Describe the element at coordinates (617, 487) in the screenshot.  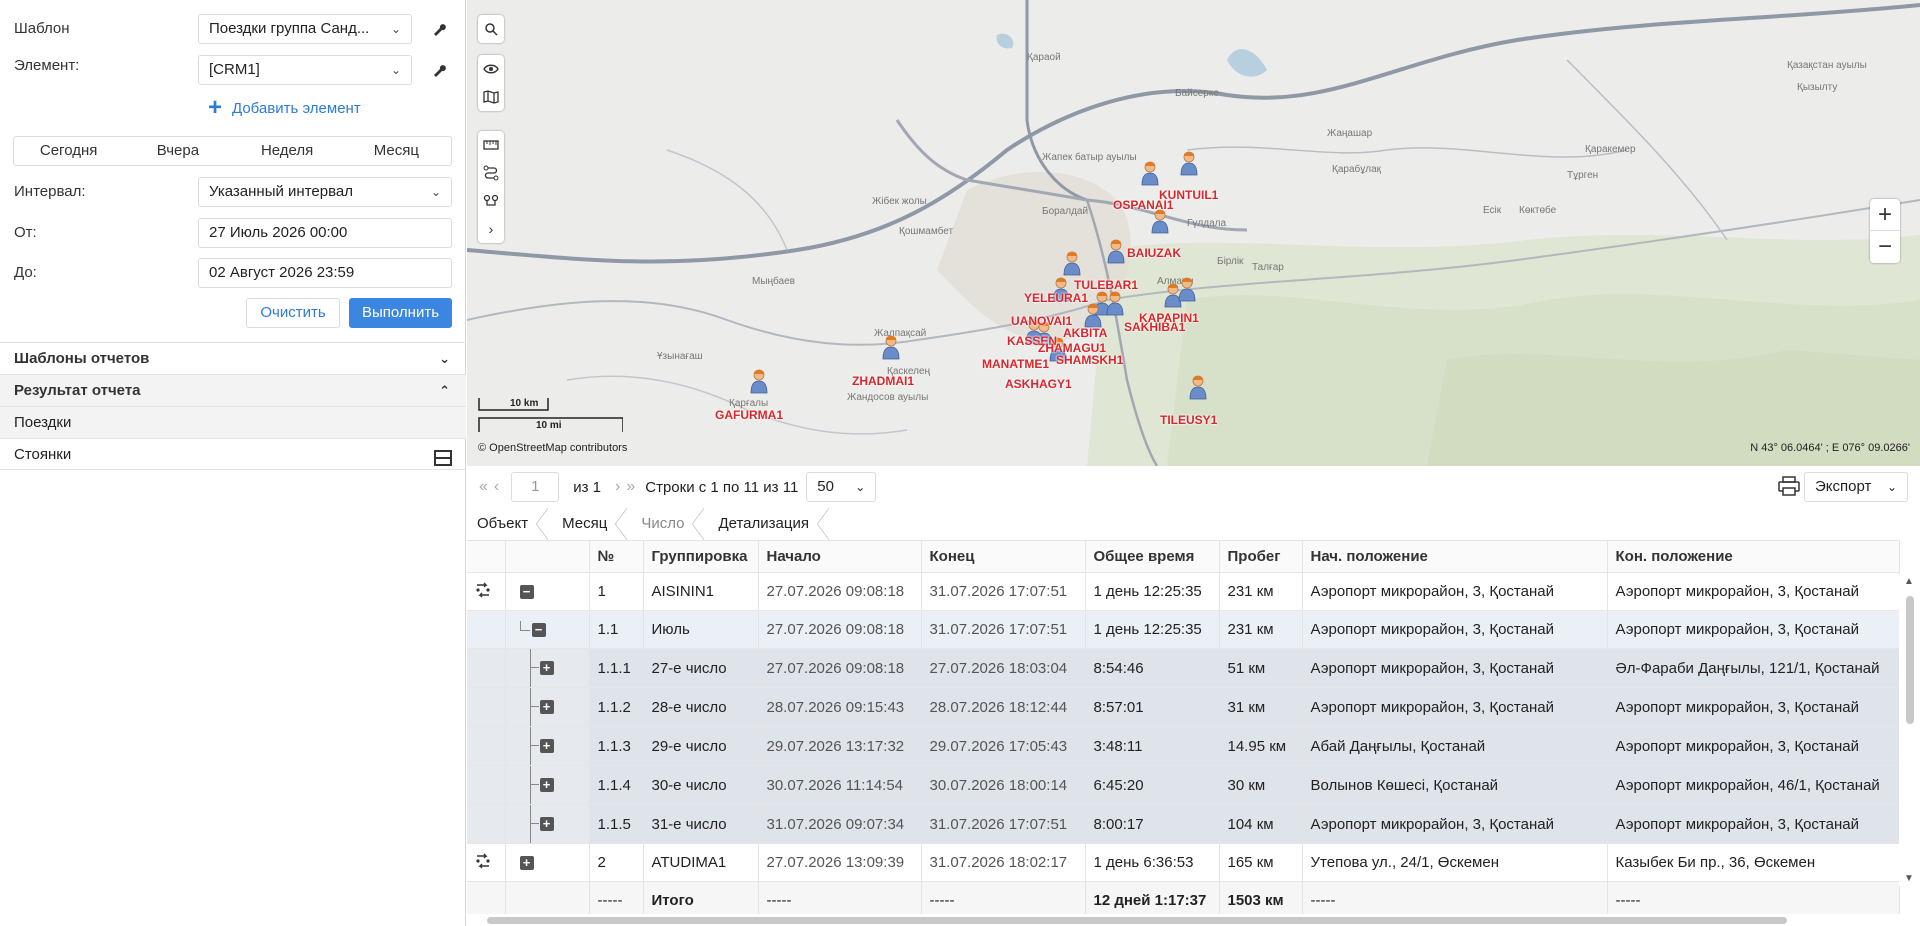
I see `next-page-icon: ›` at that location.